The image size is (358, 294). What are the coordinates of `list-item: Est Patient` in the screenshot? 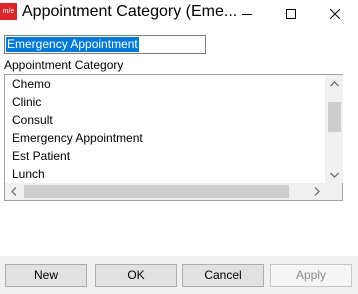 It's located at (165, 156).